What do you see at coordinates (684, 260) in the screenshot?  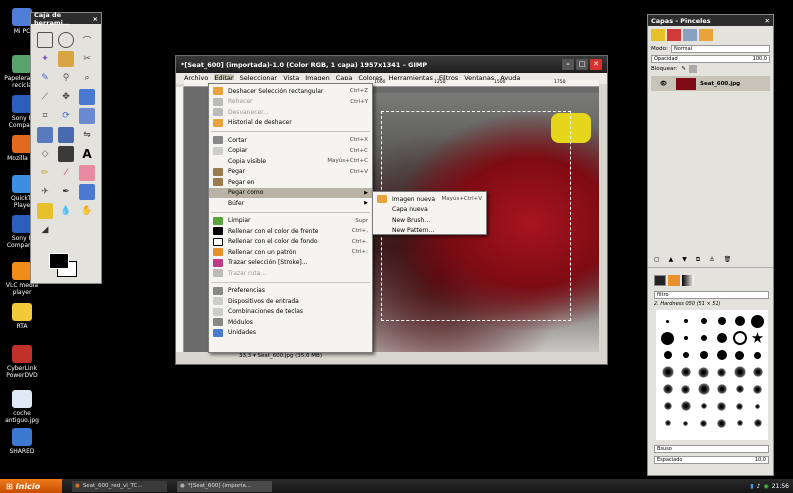 I see `lower-layer-icon: ▼` at bounding box center [684, 260].